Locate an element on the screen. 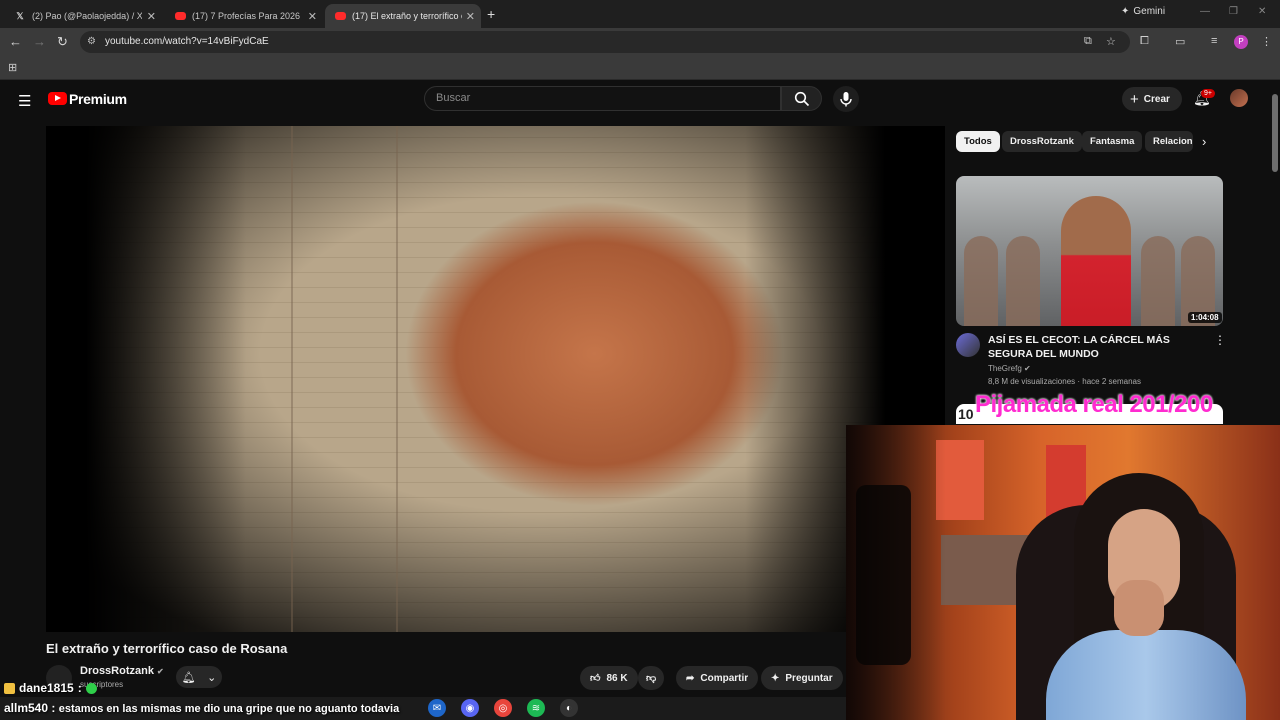 The height and width of the screenshot is (720, 1280). extensions-icon: ⧠ is located at coordinates (1144, 41).